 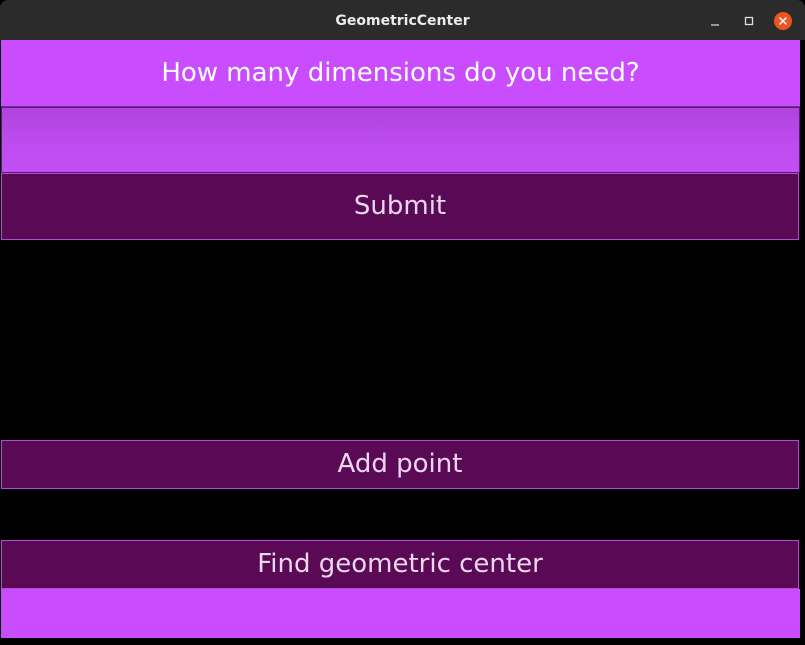 I want to click on maximize-icon, so click(x=749, y=21).